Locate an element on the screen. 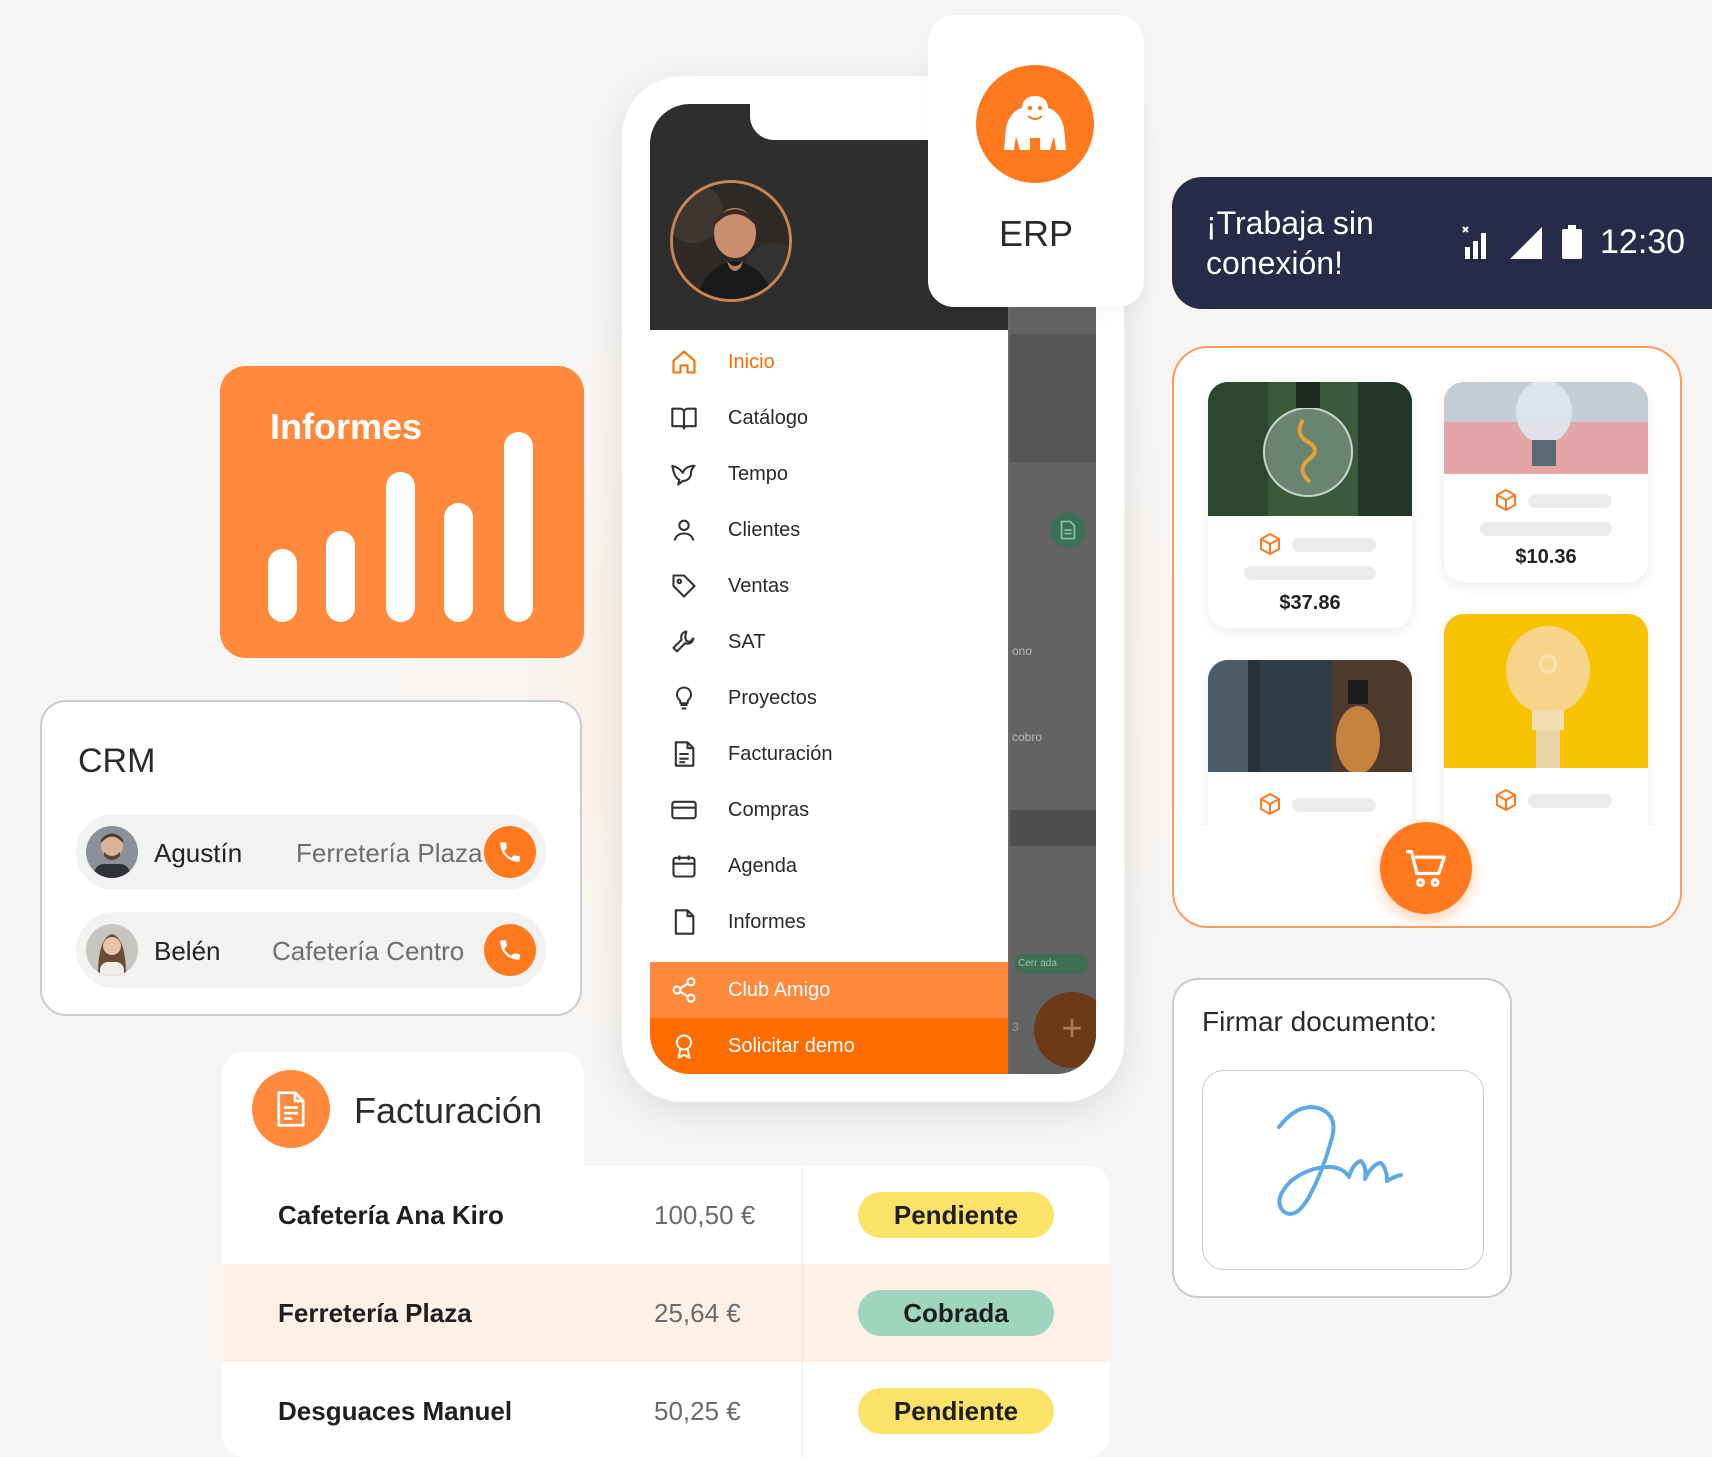 Image resolution: width=1712 pixels, height=1457 pixels. user-icon is located at coordinates (684, 530).